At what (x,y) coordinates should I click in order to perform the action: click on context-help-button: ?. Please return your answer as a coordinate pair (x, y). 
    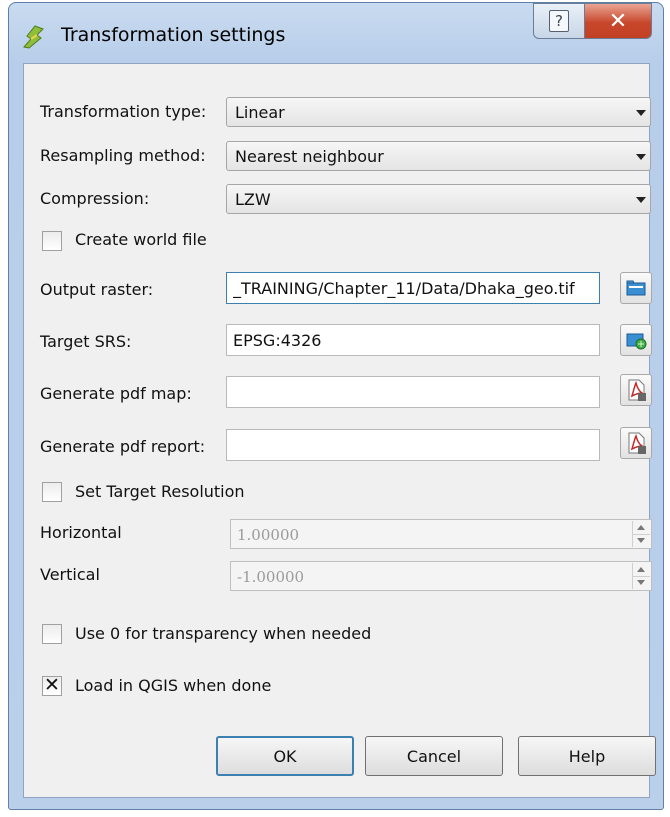
    Looking at the image, I should click on (559, 21).